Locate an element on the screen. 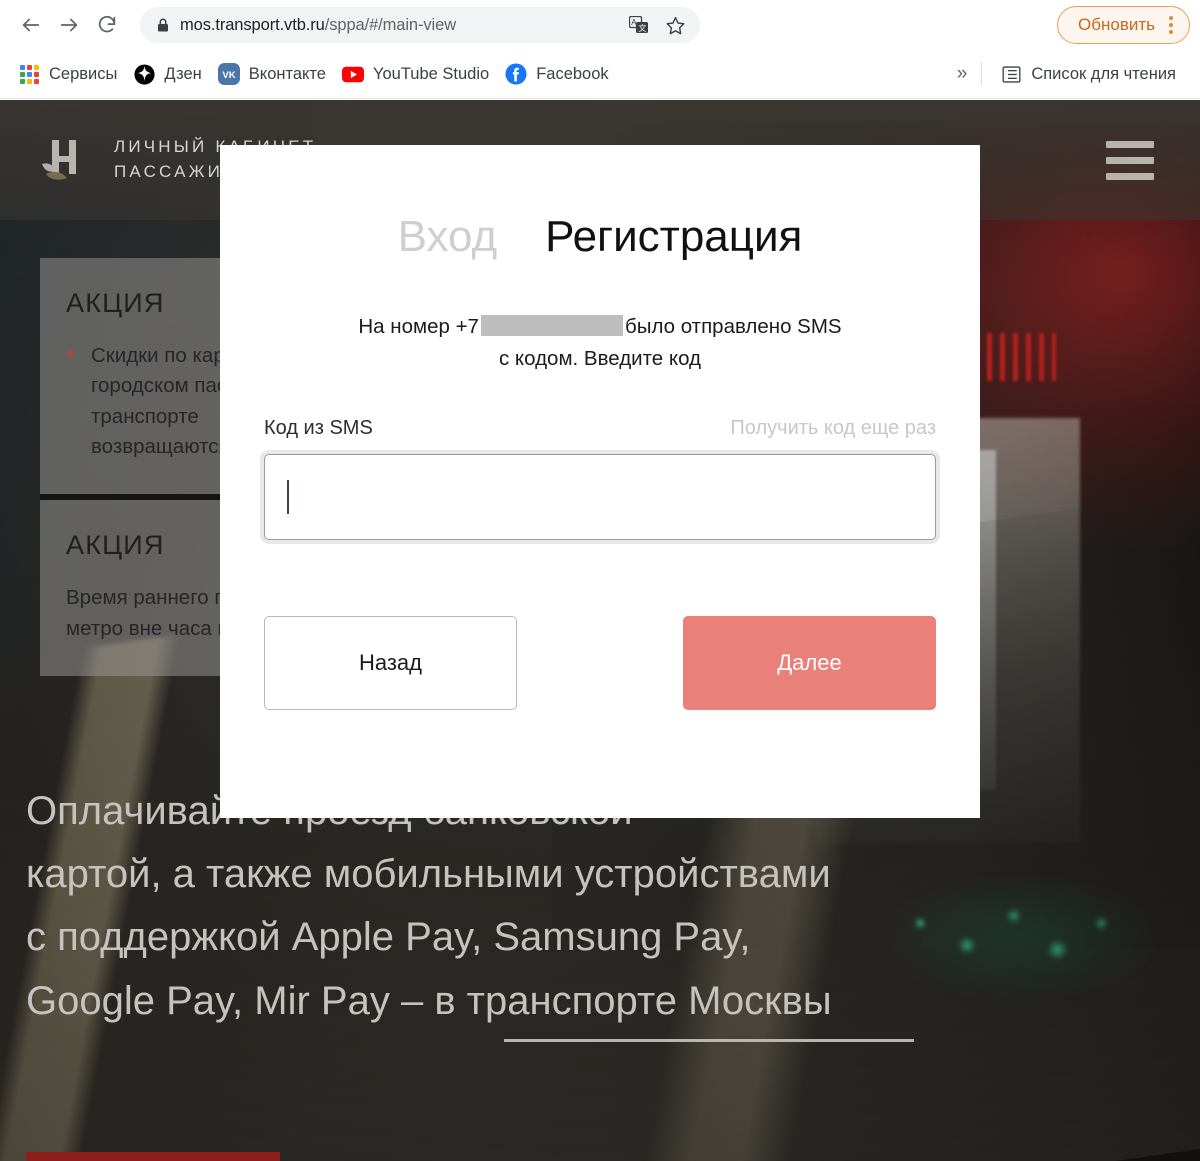 This screenshot has width=1200, height=1161. svg-text: 文 is located at coordinates (642, 28).